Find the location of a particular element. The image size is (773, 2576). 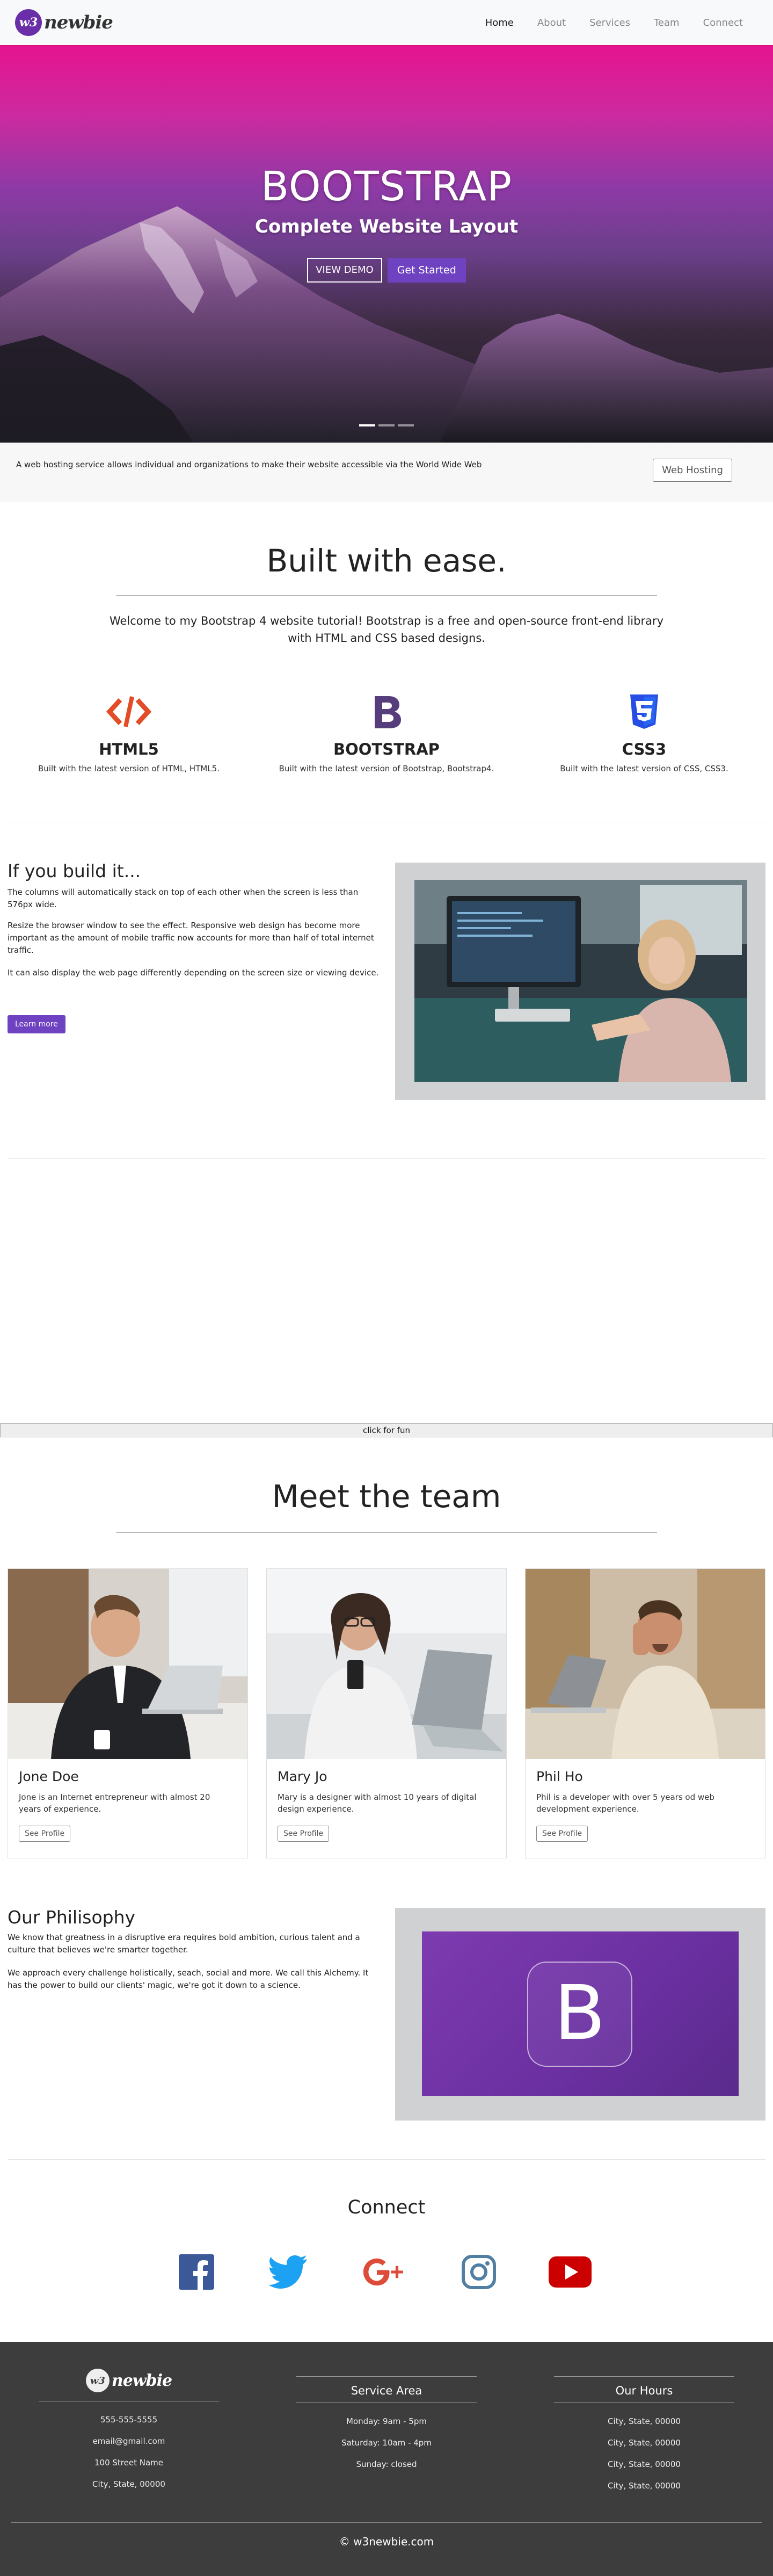

nav-link-about: About is located at coordinates (551, 22).